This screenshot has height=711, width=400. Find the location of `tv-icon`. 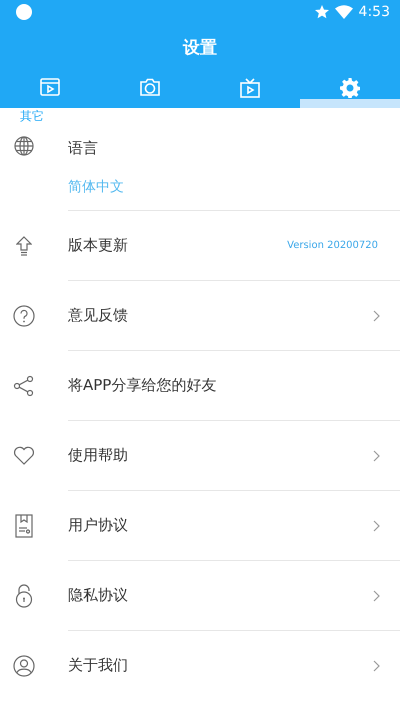

tv-icon is located at coordinates (250, 88).